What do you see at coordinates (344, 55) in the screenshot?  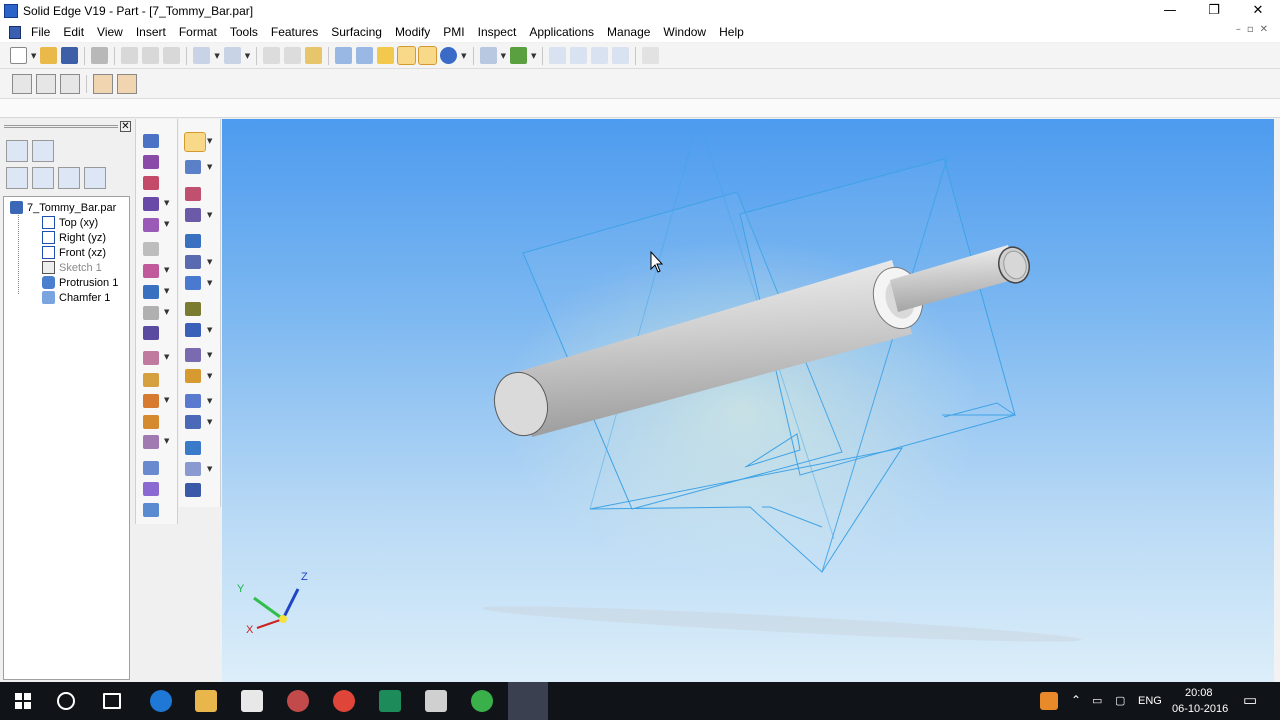 I see `wireframe-view-icon` at bounding box center [344, 55].